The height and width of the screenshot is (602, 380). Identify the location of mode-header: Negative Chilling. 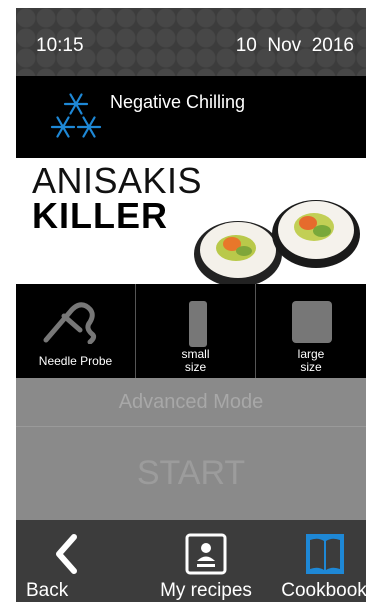
(191, 117).